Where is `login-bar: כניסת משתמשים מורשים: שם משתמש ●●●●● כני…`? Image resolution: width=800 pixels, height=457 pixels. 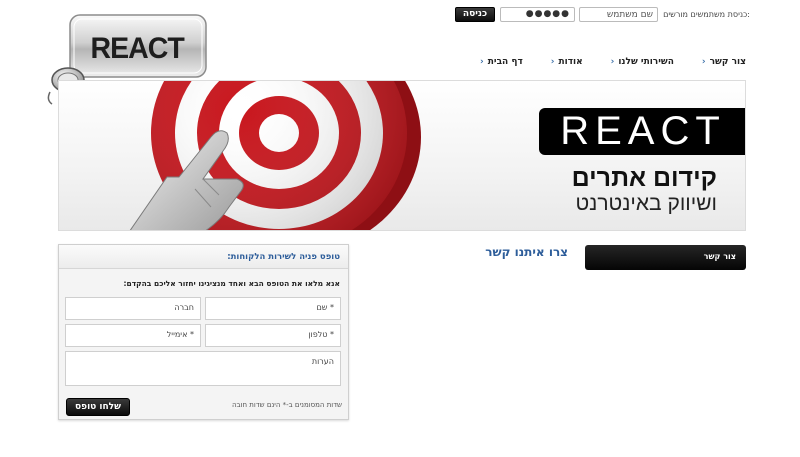 login-bar: כניסת משתמשים מורשים: שם משתמש ●●●●● כני… is located at coordinates (602, 15).